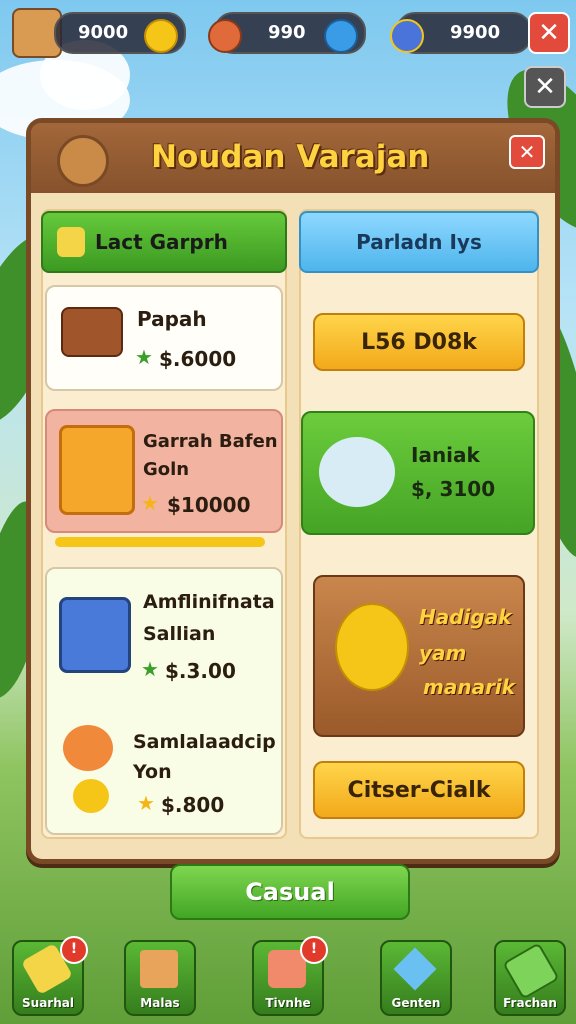 This screenshot has width=576, height=1024. Describe the element at coordinates (50, 976) in the screenshot. I see `nav-item-suarhal: ! Suarhal` at that location.